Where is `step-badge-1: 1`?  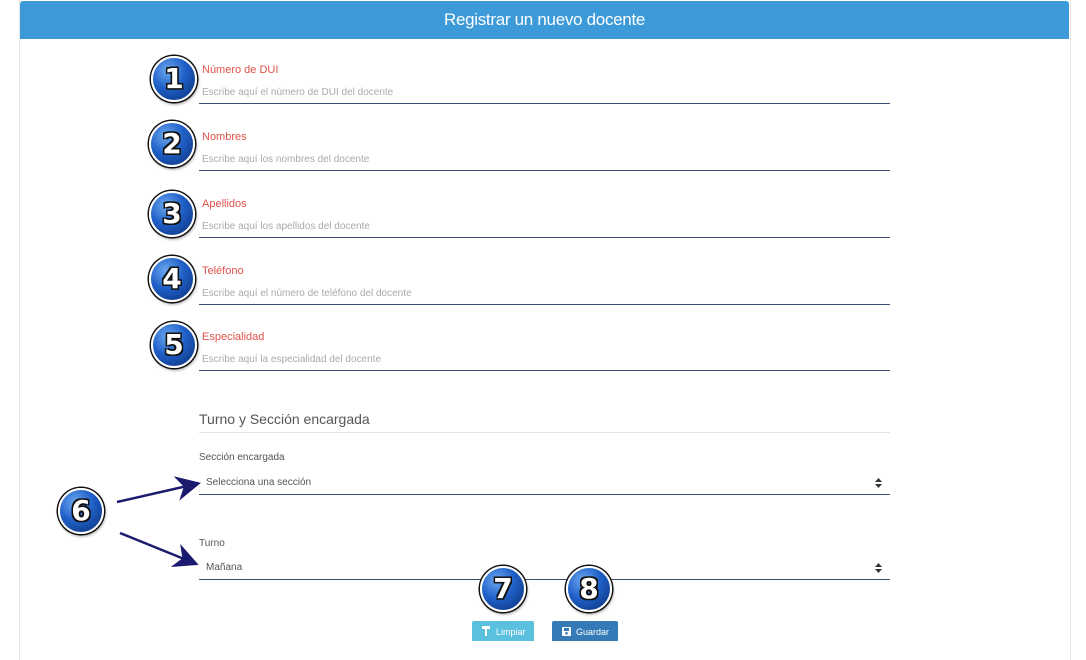
step-badge-1: 1 is located at coordinates (174, 79).